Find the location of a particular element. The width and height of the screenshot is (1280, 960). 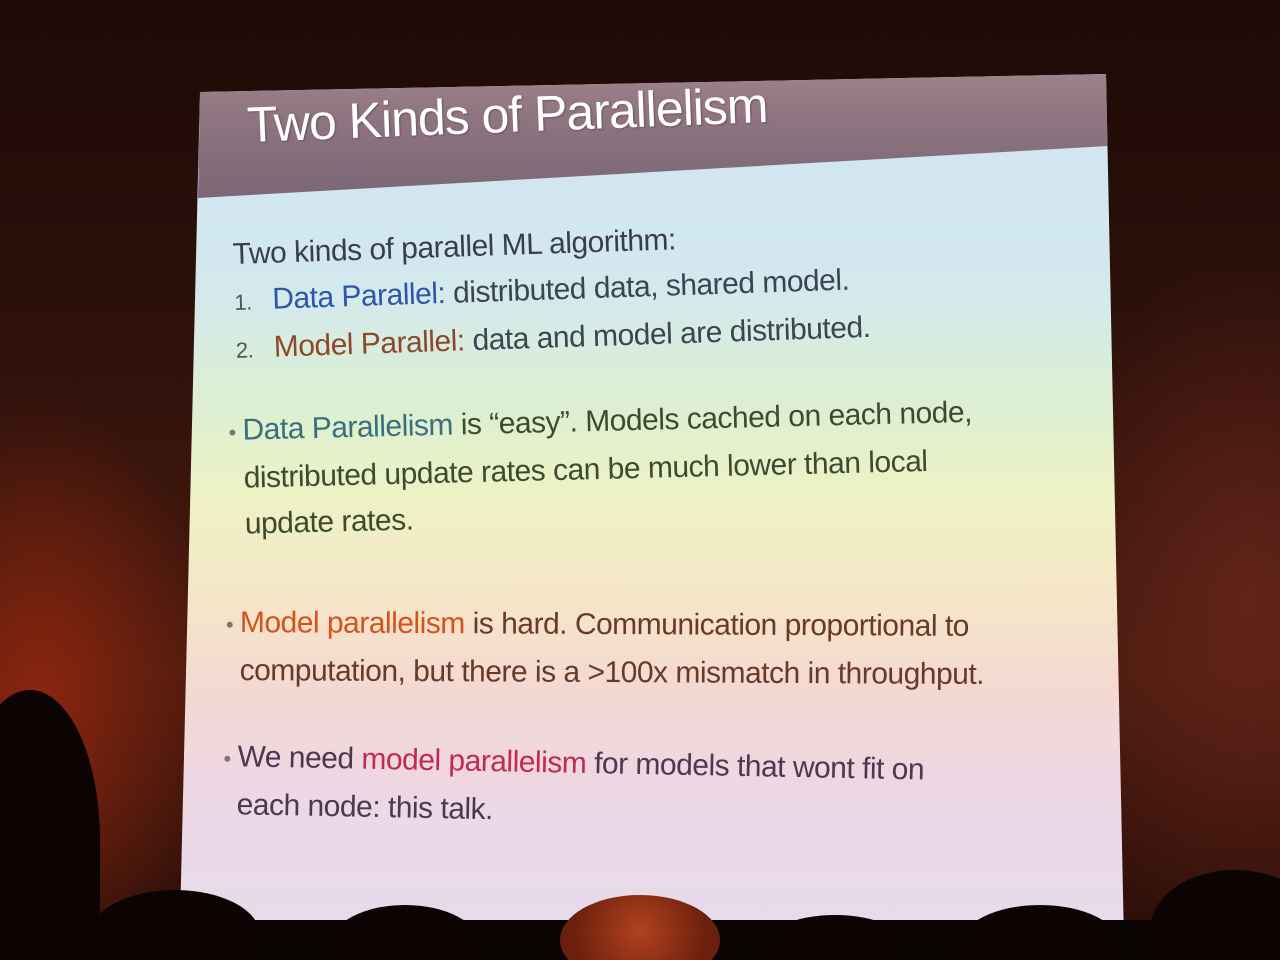

bullet-text: for models that wont fit on is located at coordinates (755, 766).